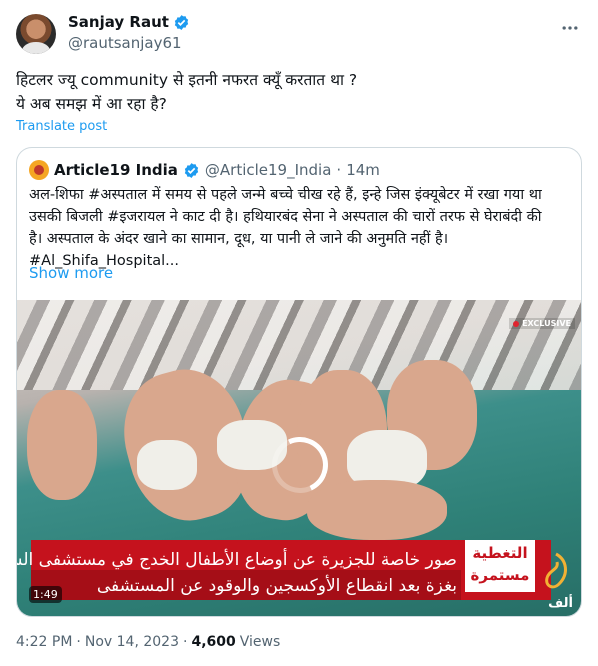  I want to click on coverage-badge-line-2: مستمرة, so click(500, 575).